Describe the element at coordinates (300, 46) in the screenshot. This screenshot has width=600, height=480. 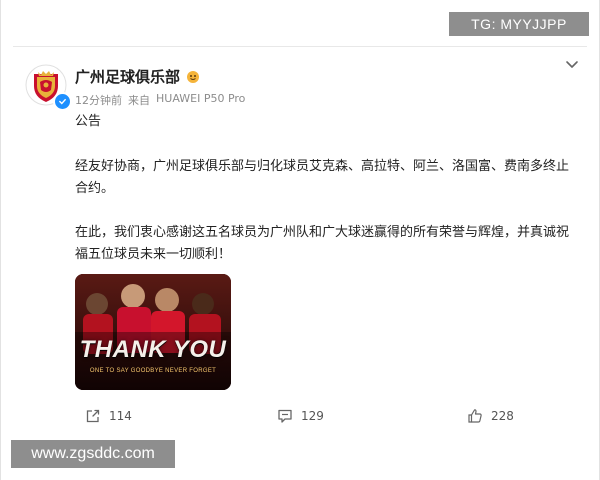
I see `header-divider` at that location.